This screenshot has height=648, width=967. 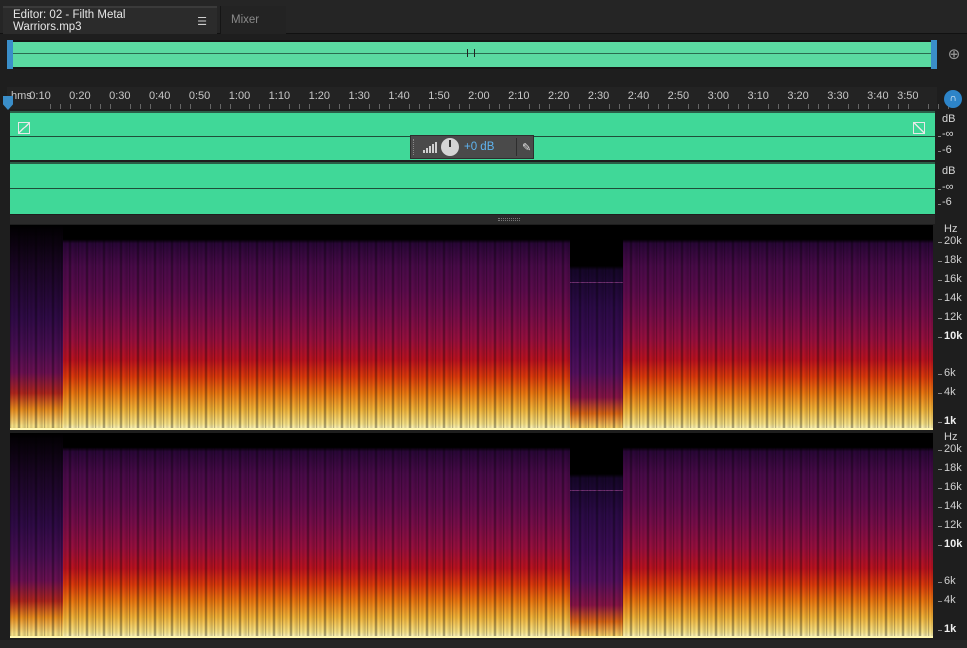 I want to click on ruler-tick-label: 2:40, so click(x=638, y=96).